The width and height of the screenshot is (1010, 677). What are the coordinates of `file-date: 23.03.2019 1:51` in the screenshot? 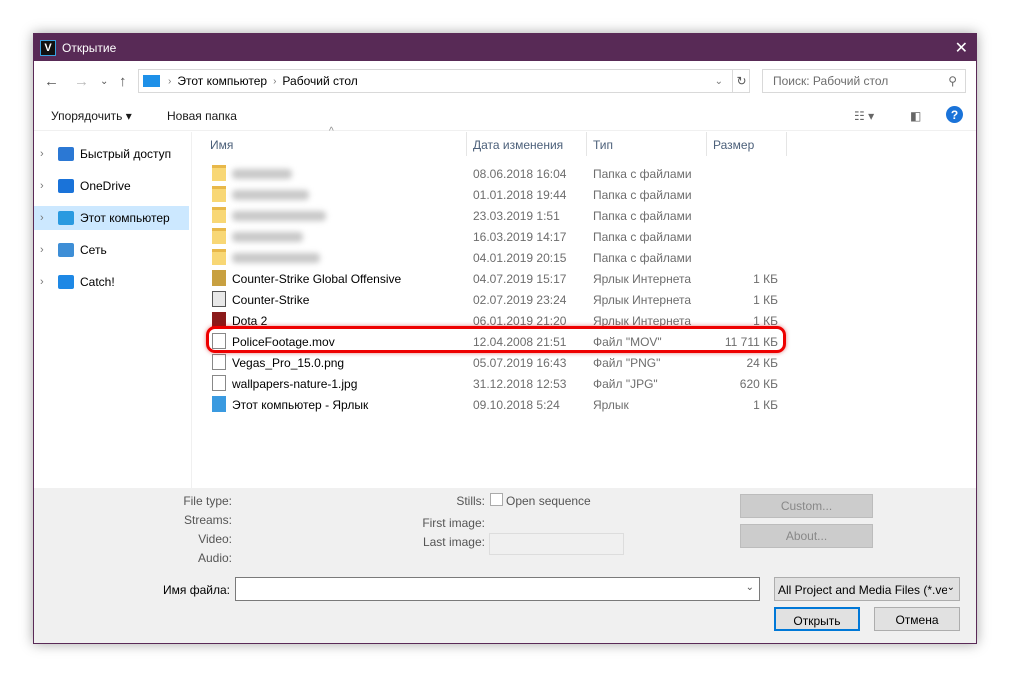 It's located at (516, 216).